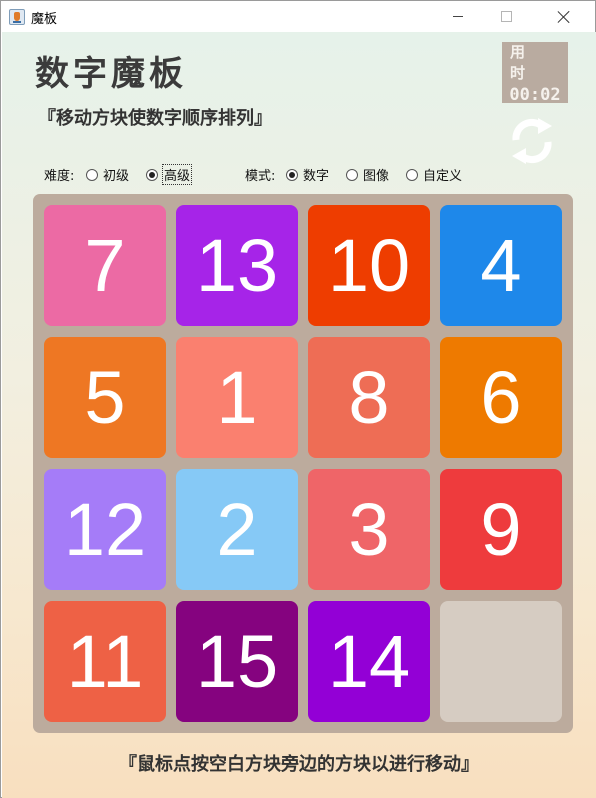 The image size is (596, 798). Describe the element at coordinates (501, 265) in the screenshot. I see `puzzle-tile: 4` at that location.